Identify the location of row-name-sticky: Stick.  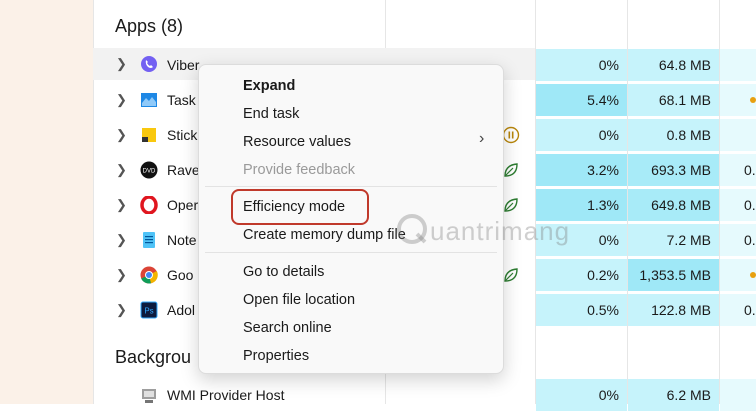
(182, 135).